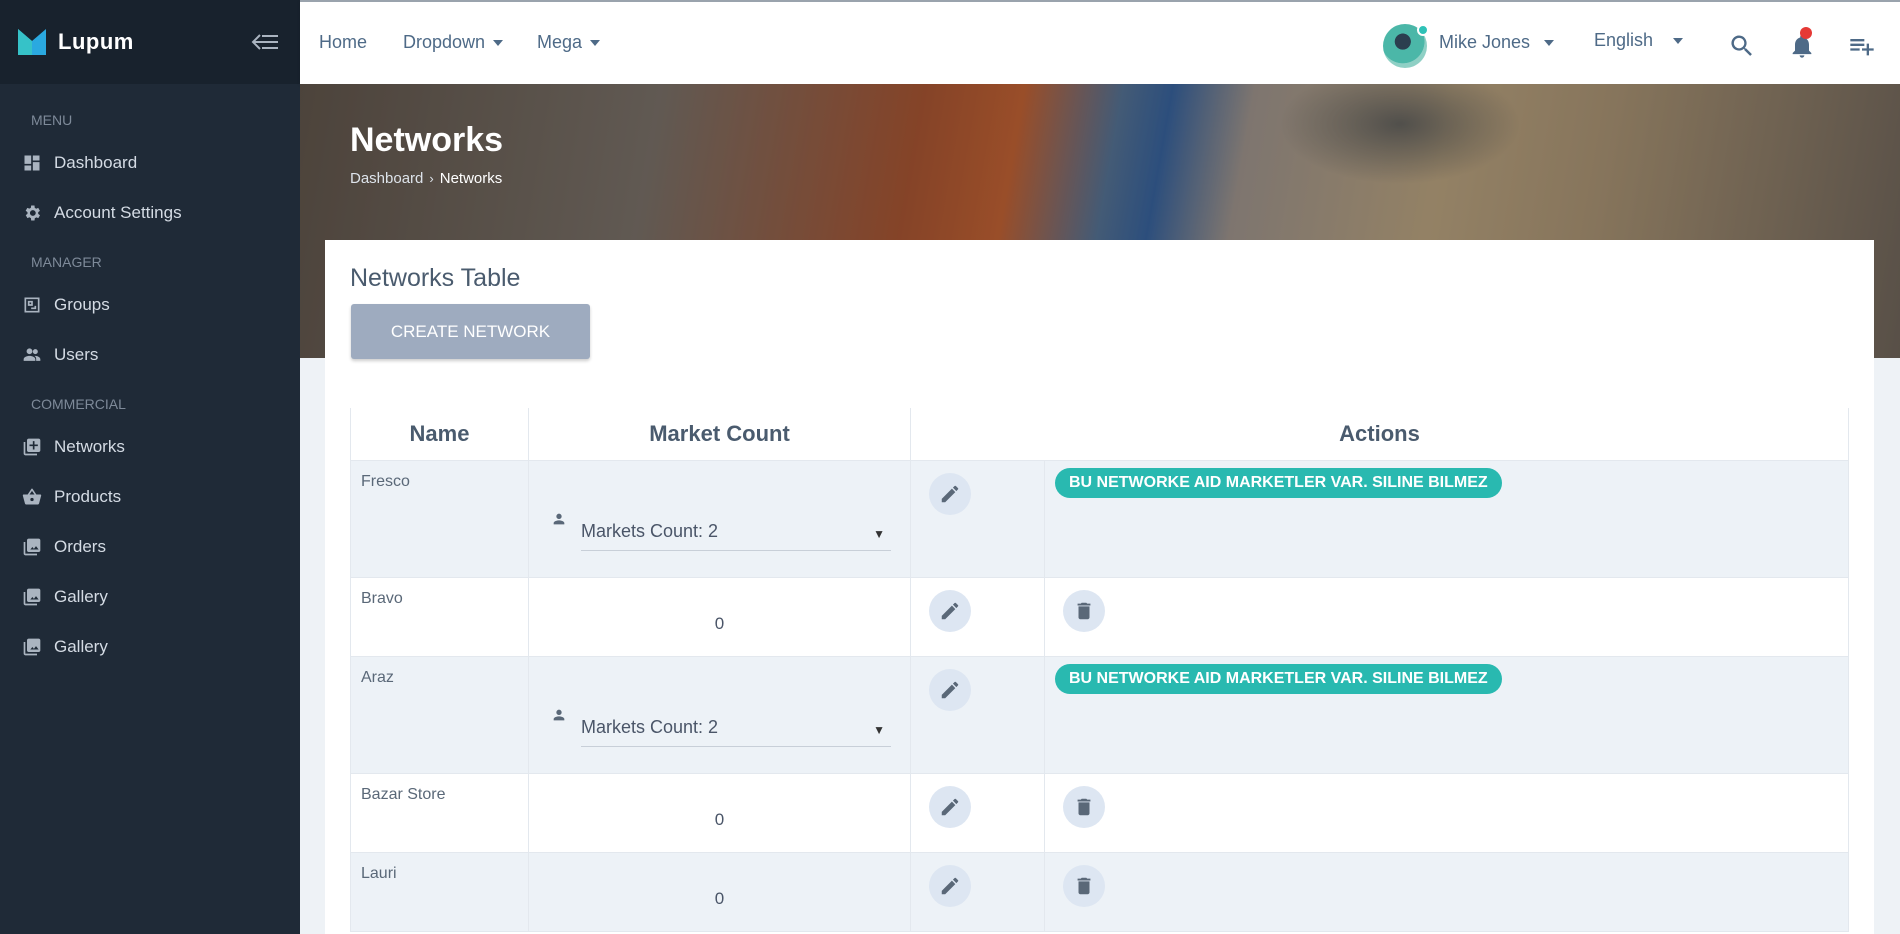 Image resolution: width=1900 pixels, height=934 pixels. I want to click on brand-name: Lupum, so click(96, 41).